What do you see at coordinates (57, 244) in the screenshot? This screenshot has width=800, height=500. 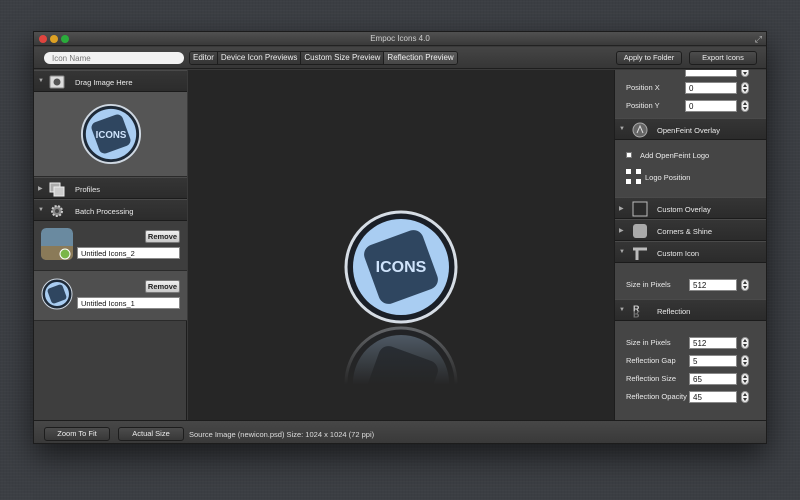 I see `batch-thumbnail-image` at bounding box center [57, 244].